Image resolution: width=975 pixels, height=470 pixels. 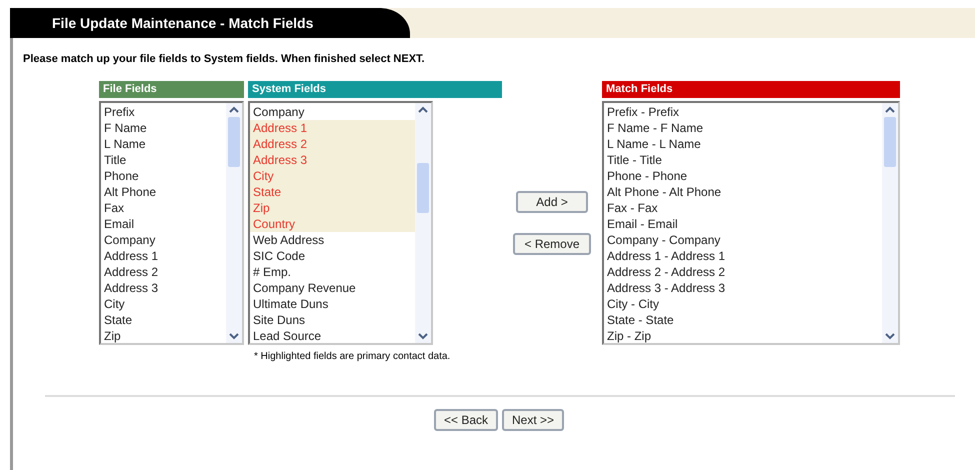 What do you see at coordinates (332, 304) in the screenshot?
I see `list-item: Ultimate Duns` at bounding box center [332, 304].